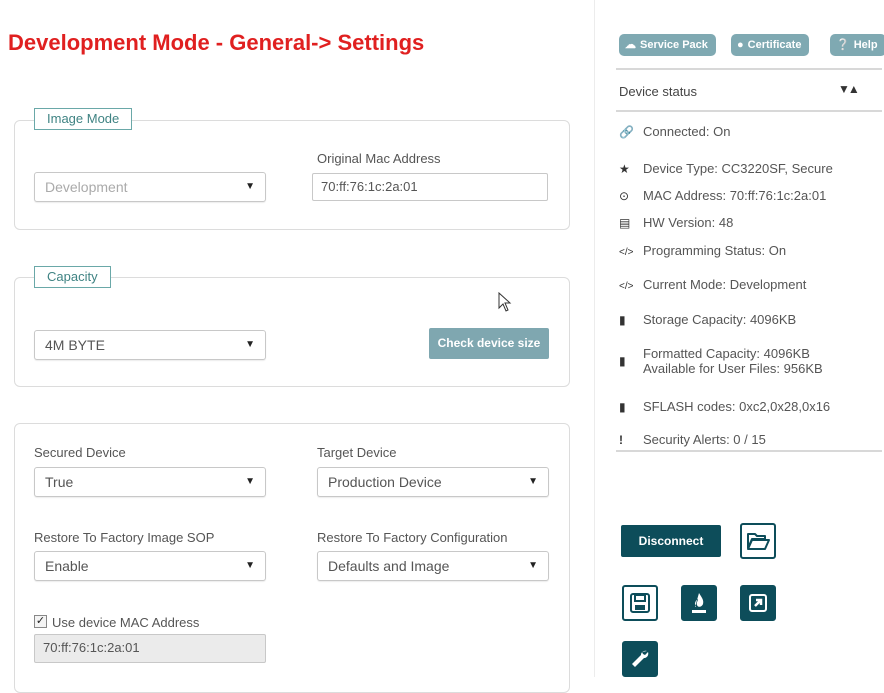 Image resolution: width=884 pixels, height=693 pixels. I want to click on column-divider, so click(594, 338).